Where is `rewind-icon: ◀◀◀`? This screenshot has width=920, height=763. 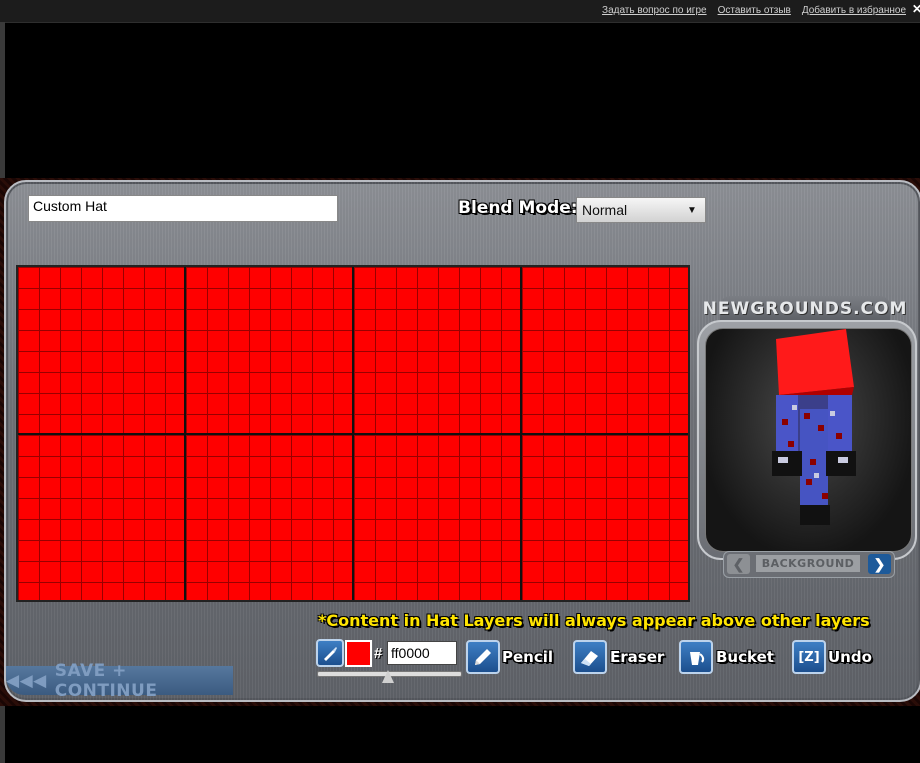 rewind-icon: ◀◀◀ is located at coordinates (26, 680).